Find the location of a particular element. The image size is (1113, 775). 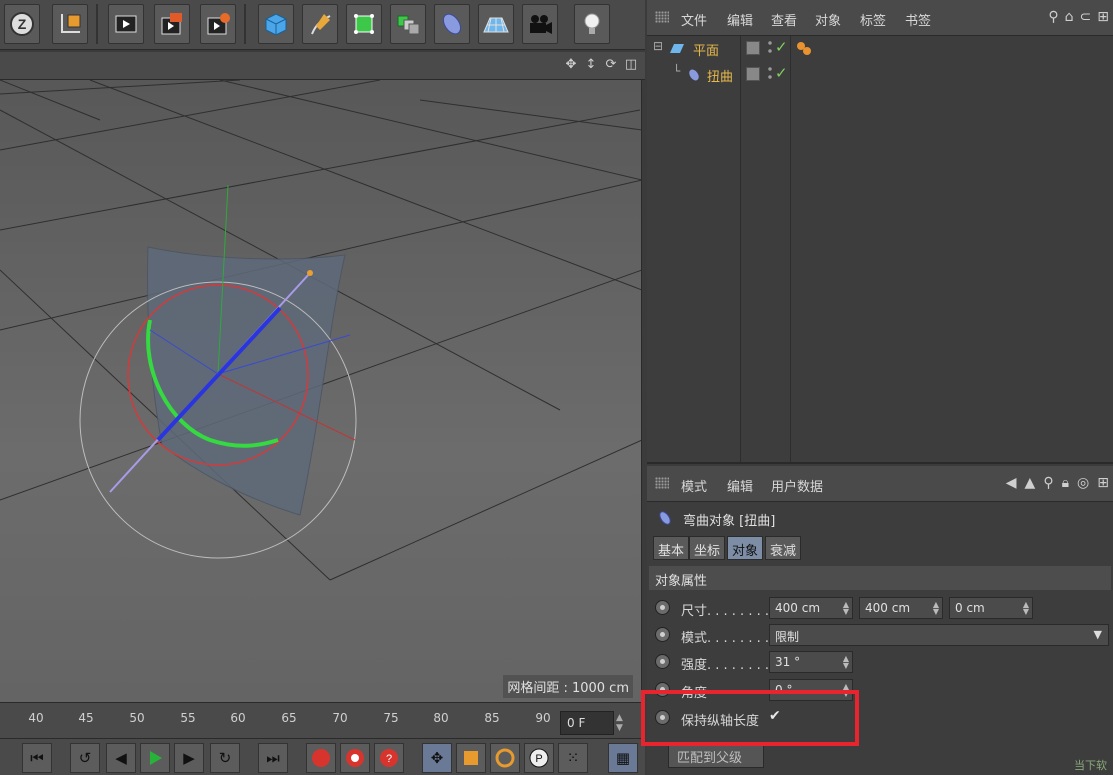

up-arrow-icon: ▲ is located at coordinates (1030, 483).